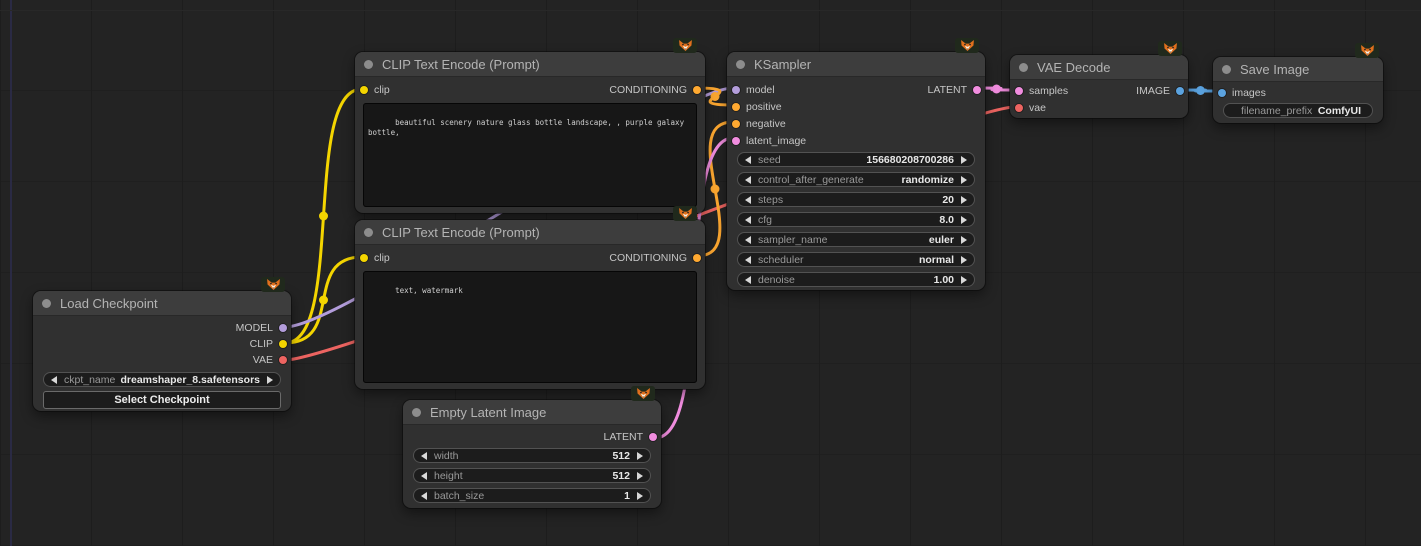 The width and height of the screenshot is (1421, 546). Describe the element at coordinates (1040, 91) in the screenshot. I see `input-slot-samples: samples` at that location.